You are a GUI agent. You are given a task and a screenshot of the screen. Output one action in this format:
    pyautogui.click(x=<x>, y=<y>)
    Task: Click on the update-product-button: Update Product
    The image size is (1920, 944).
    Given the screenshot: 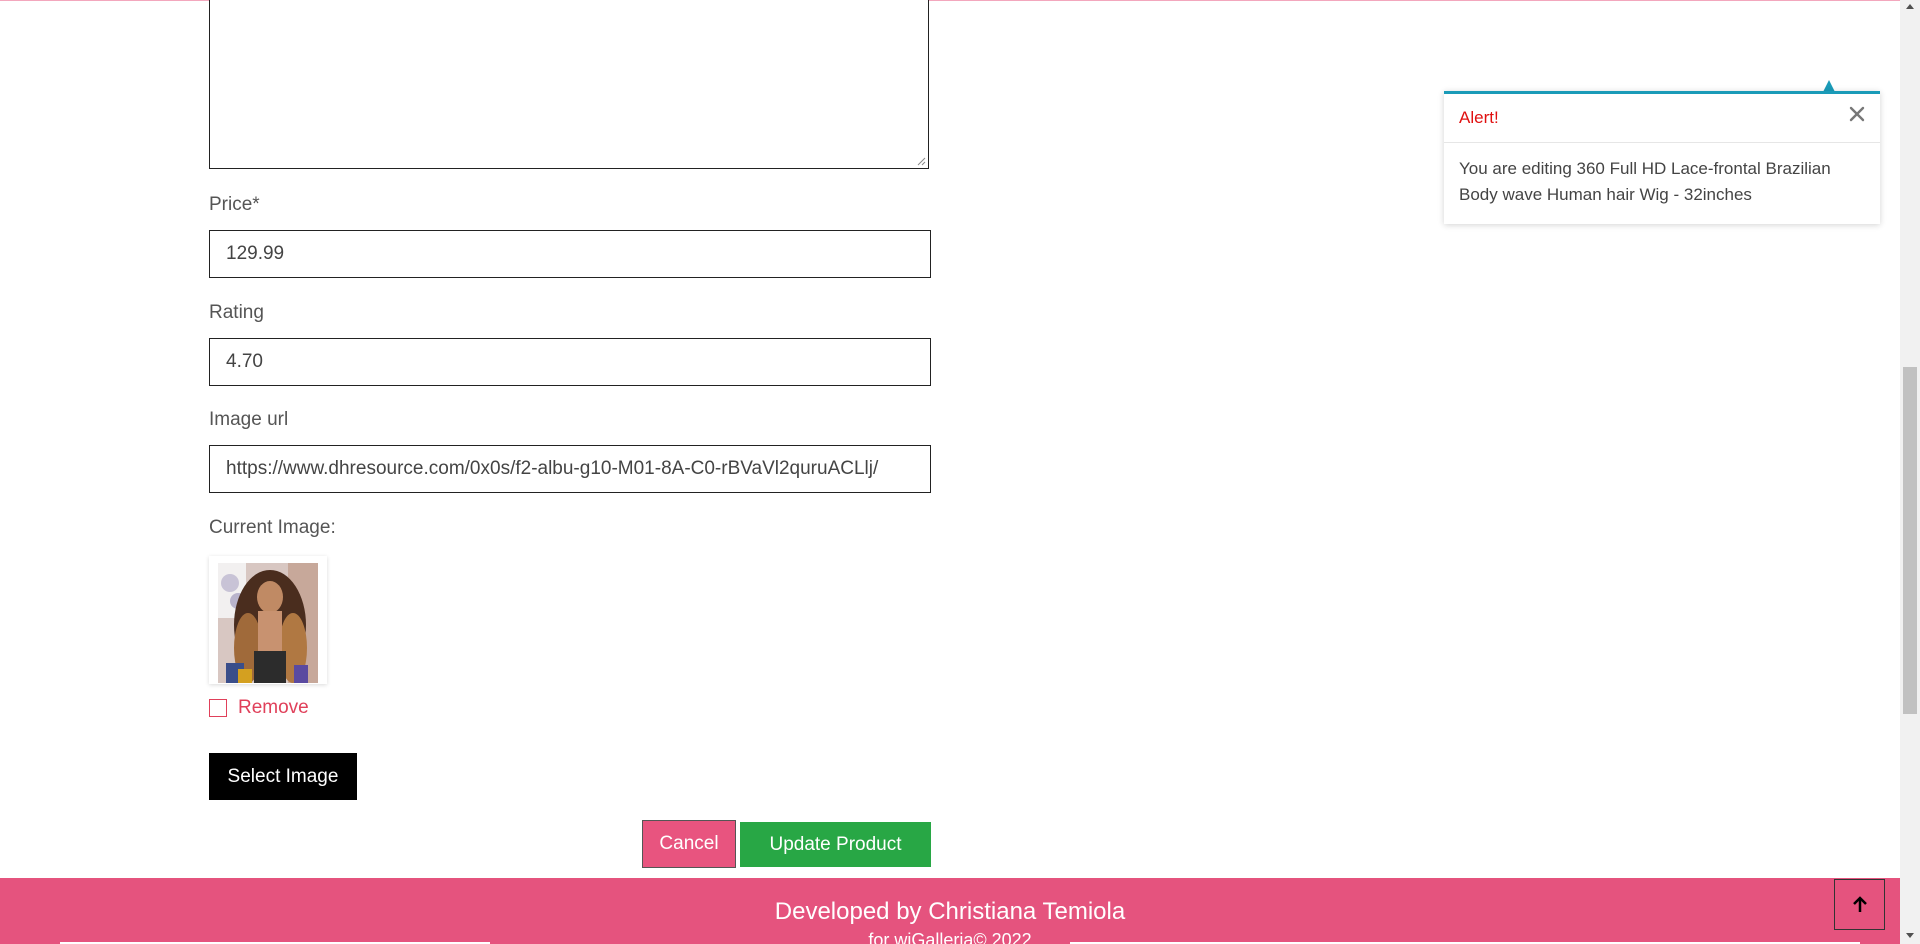 What is the action you would take?
    pyautogui.click(x=835, y=844)
    